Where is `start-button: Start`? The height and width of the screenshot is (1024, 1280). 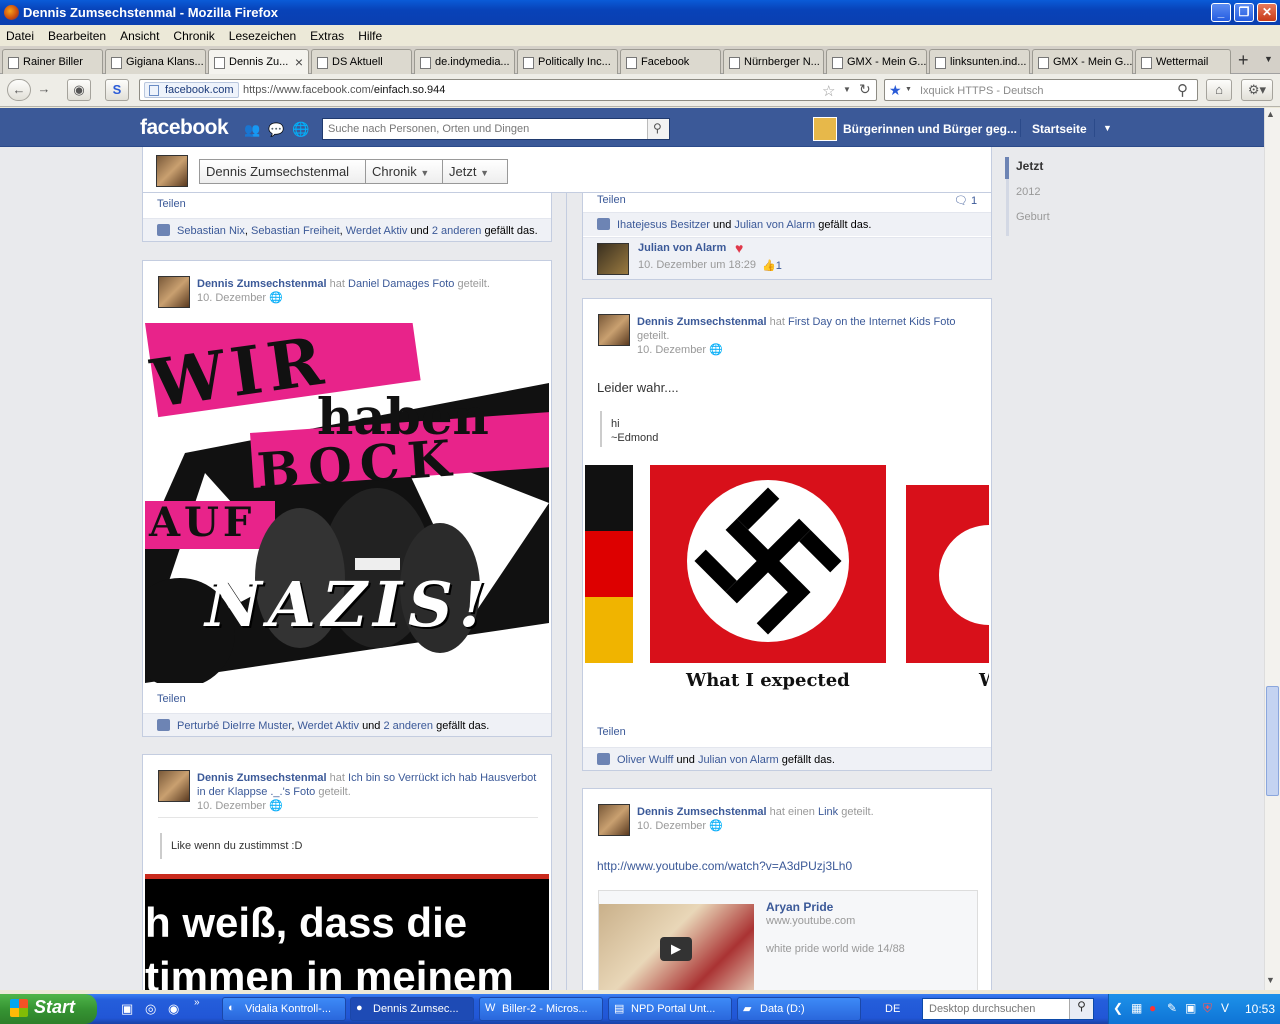 start-button: Start is located at coordinates (48, 1009).